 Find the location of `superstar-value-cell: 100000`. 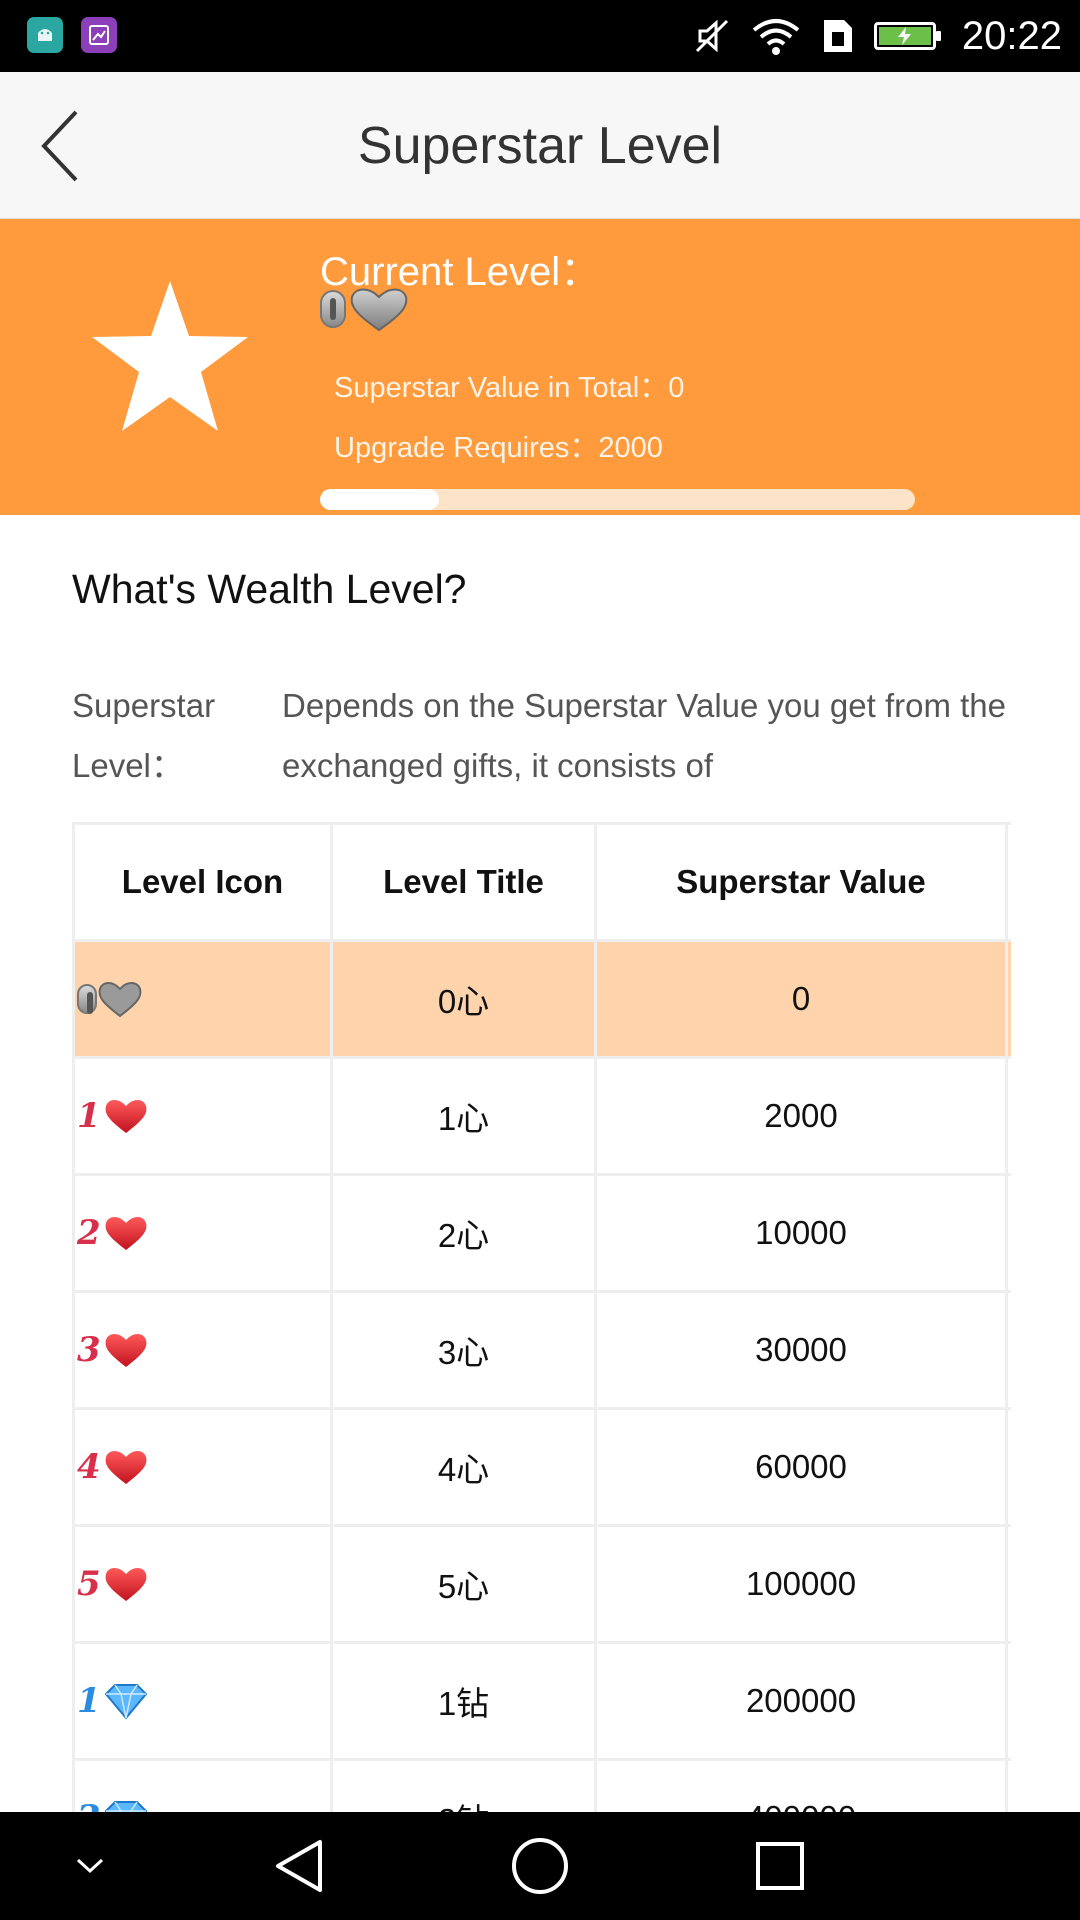

superstar-value-cell: 100000 is located at coordinates (802, 1584).